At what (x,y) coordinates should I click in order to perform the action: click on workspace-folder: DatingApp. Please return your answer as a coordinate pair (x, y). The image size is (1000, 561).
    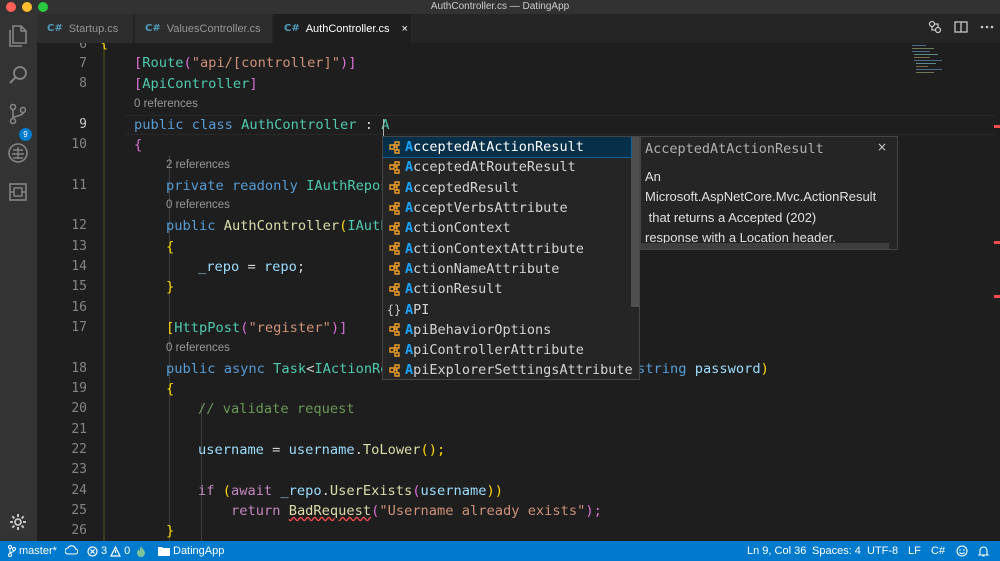
    Looking at the image, I should click on (191, 551).